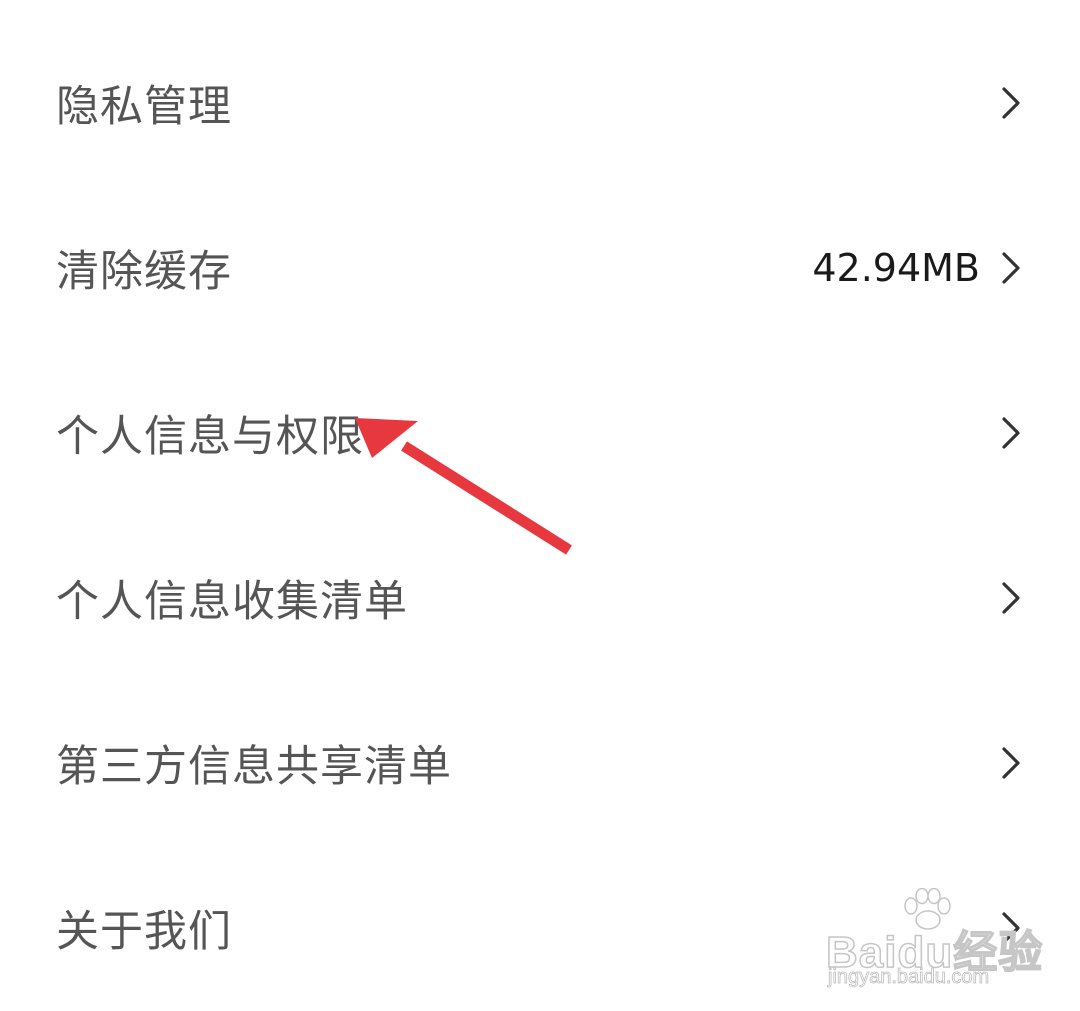  Describe the element at coordinates (896, 268) in the screenshot. I see `cache-size-value: 42.94MB` at that location.